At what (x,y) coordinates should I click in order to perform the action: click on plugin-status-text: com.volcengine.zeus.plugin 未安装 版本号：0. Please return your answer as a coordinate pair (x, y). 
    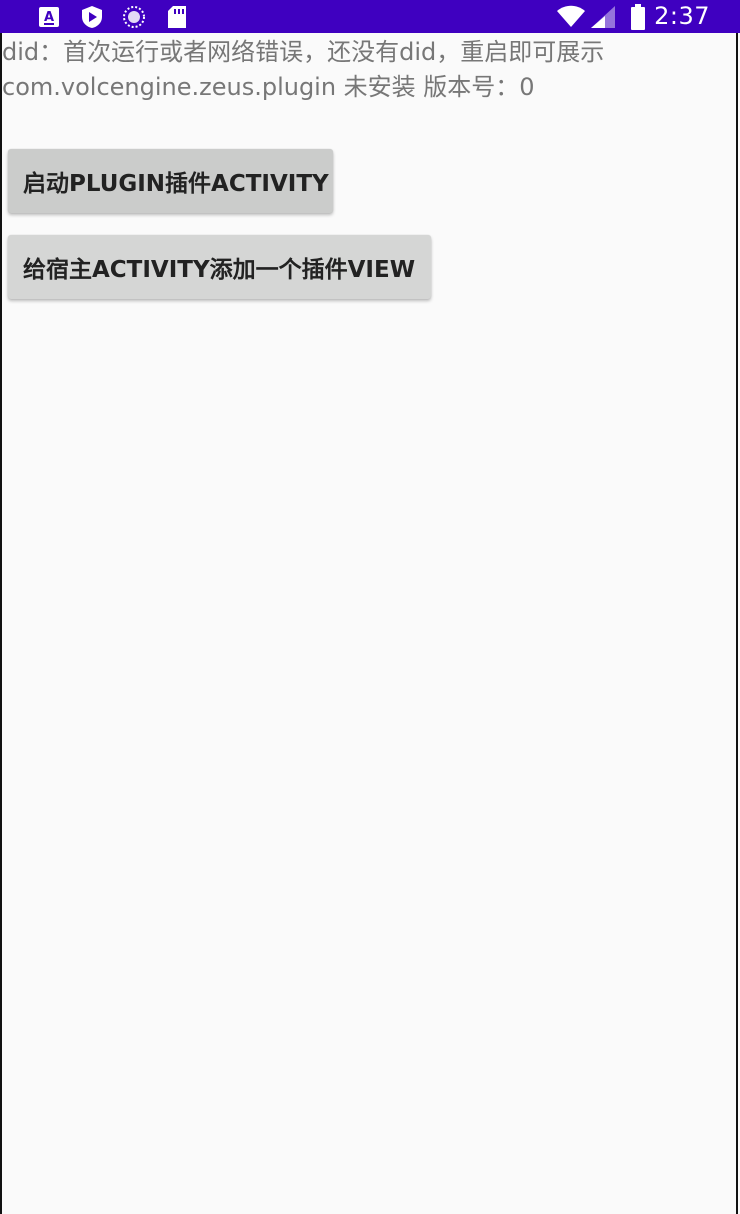
    Looking at the image, I should click on (268, 87).